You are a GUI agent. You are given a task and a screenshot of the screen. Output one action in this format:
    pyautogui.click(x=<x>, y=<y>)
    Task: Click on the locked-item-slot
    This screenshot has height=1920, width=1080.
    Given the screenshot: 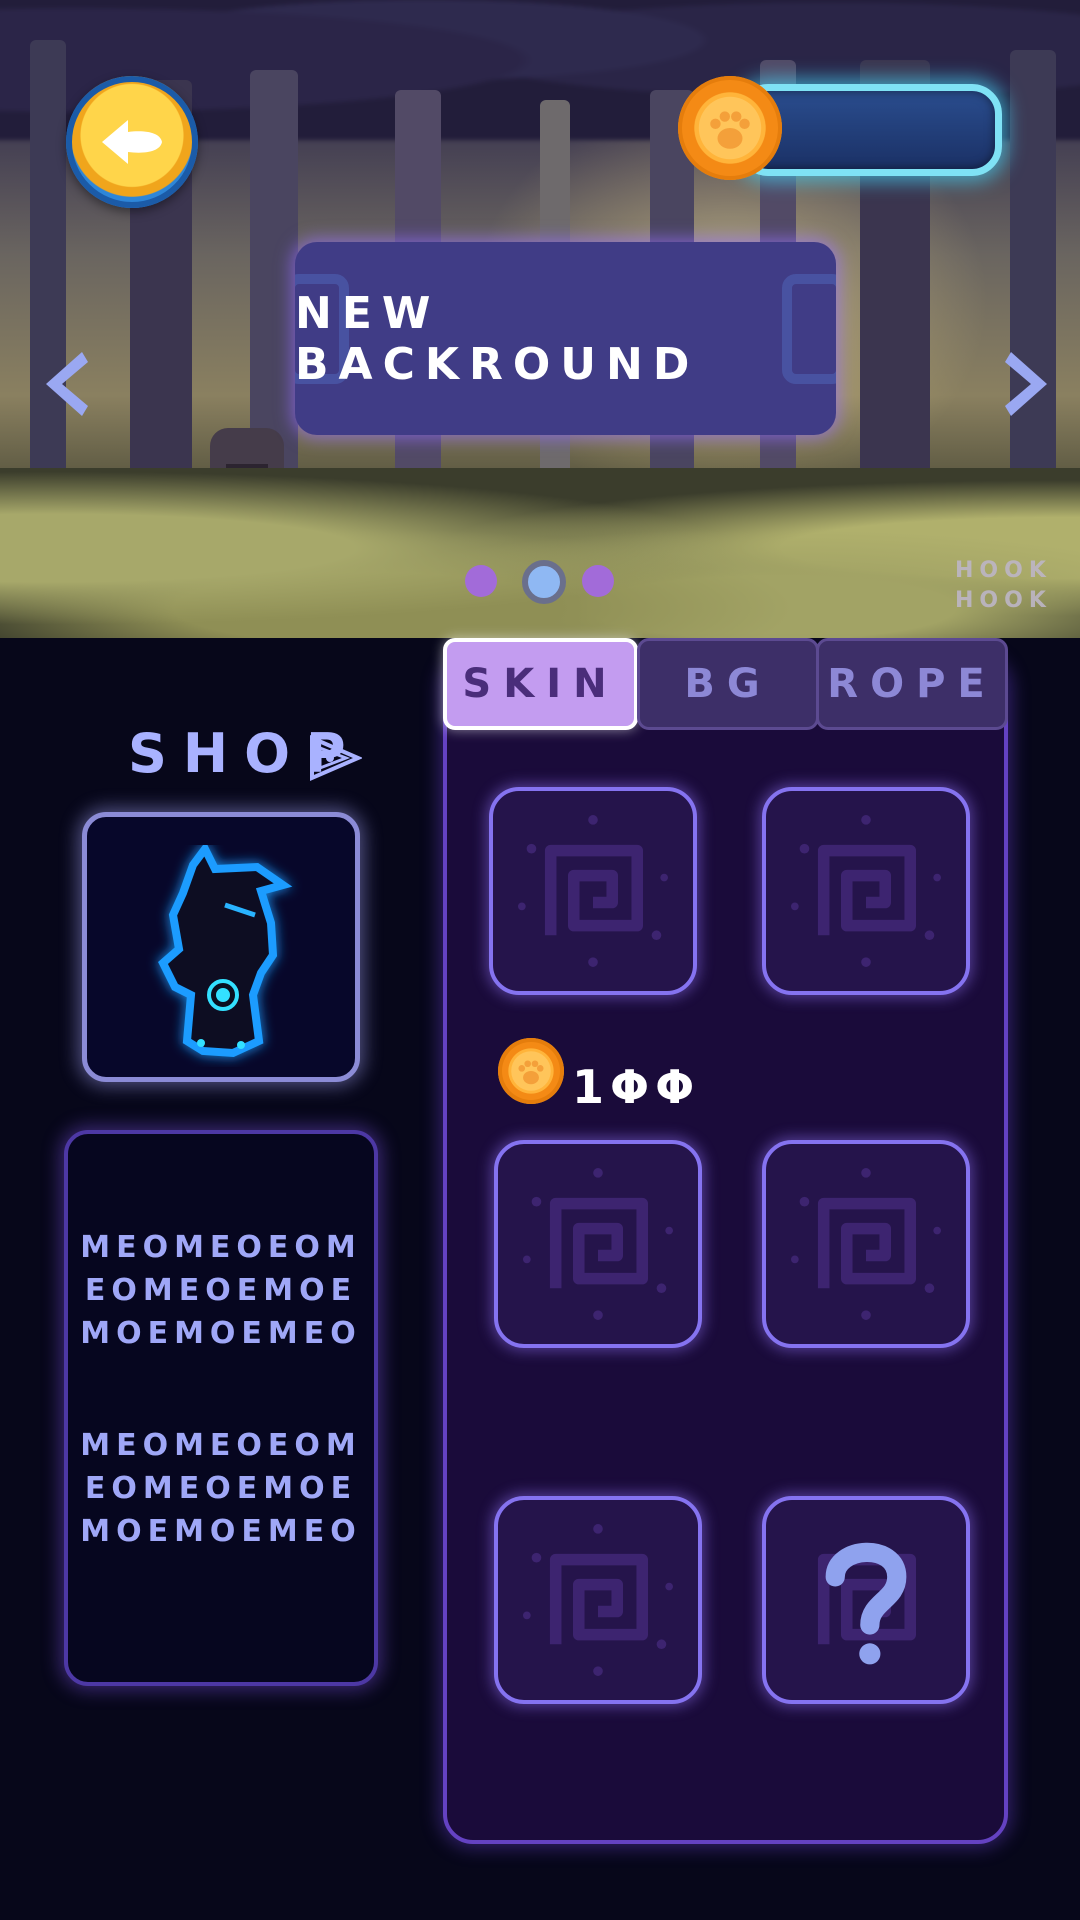 What is the action you would take?
    pyautogui.click(x=866, y=1600)
    